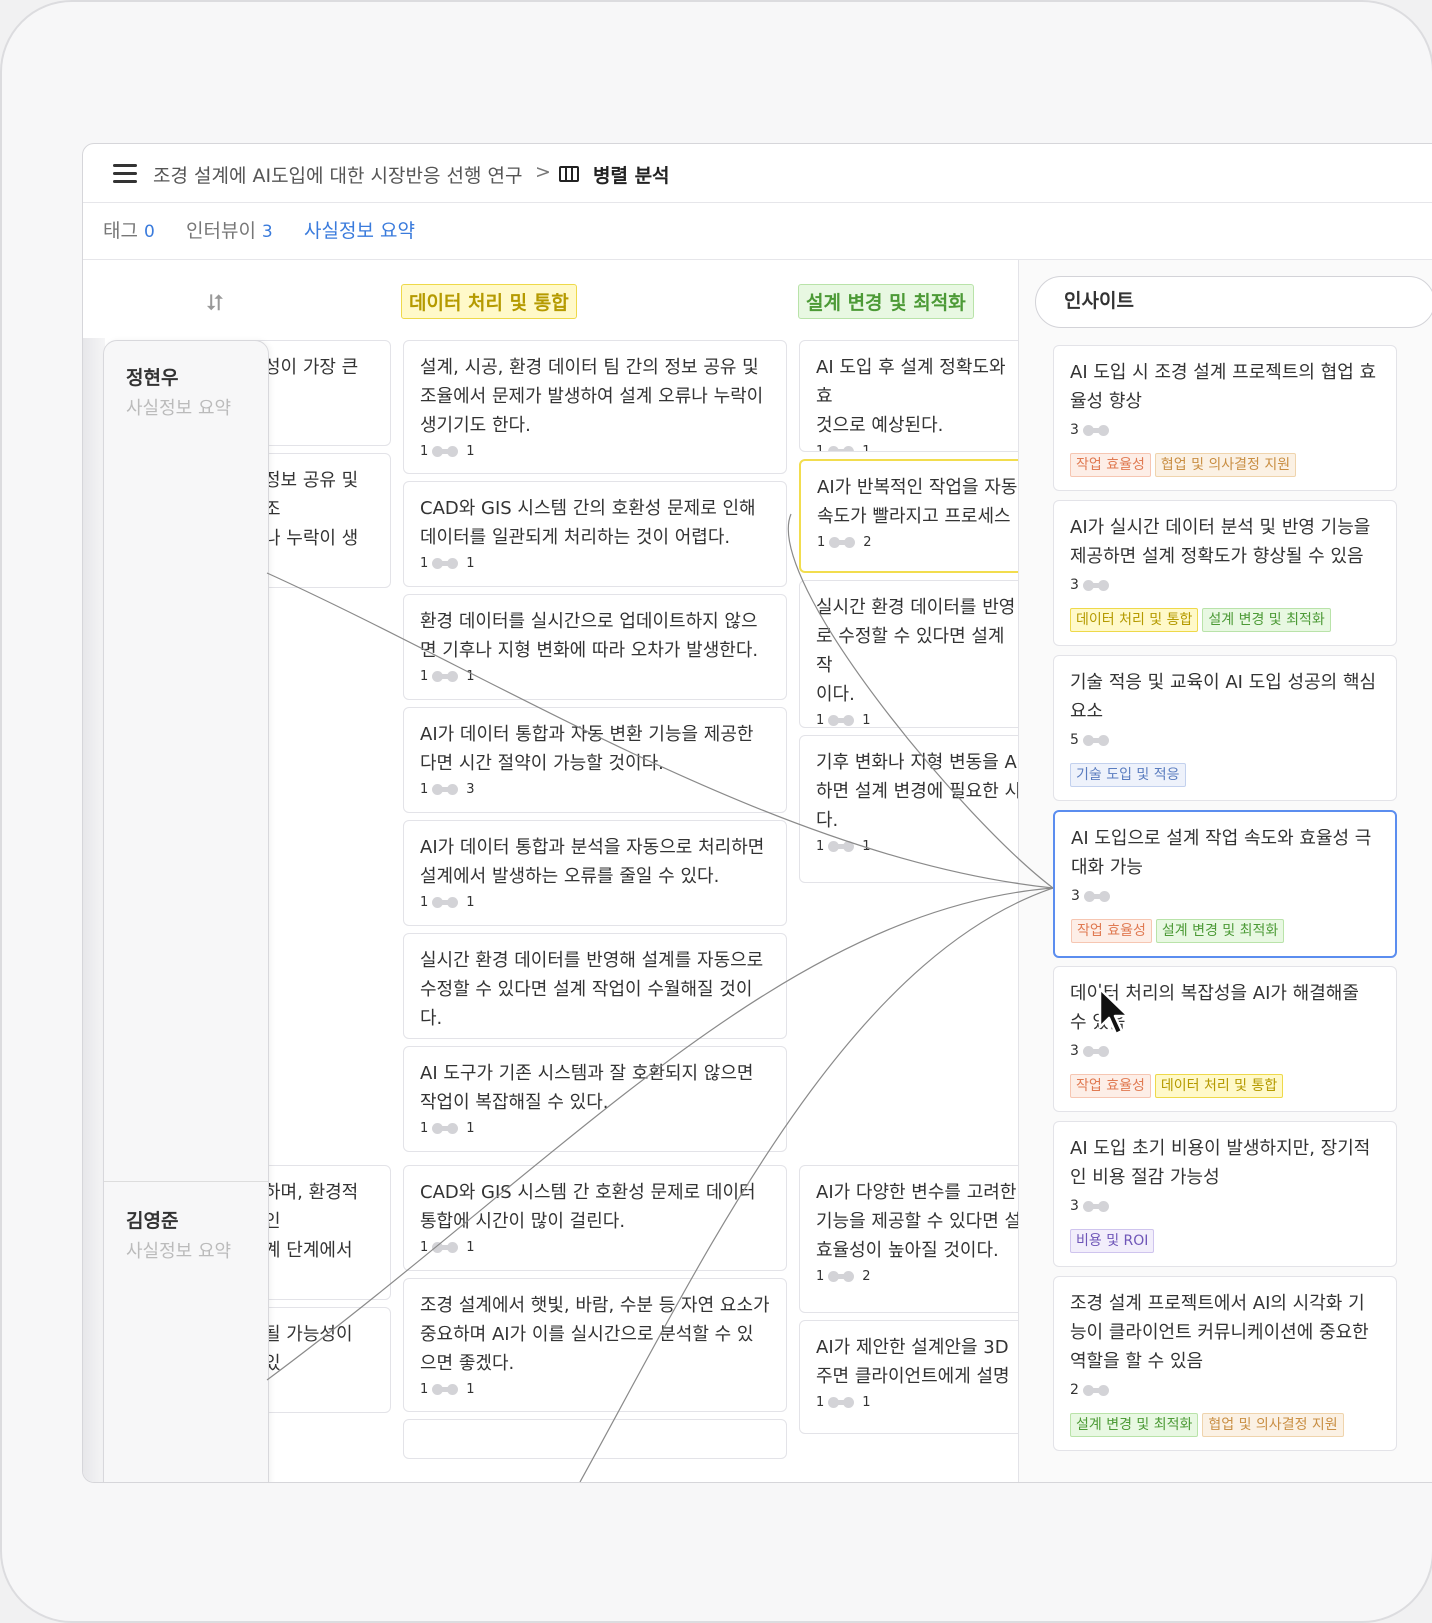 The image size is (1432, 1623). What do you see at coordinates (221, 231) in the screenshot?
I see `tab-label: 인터뷰이` at bounding box center [221, 231].